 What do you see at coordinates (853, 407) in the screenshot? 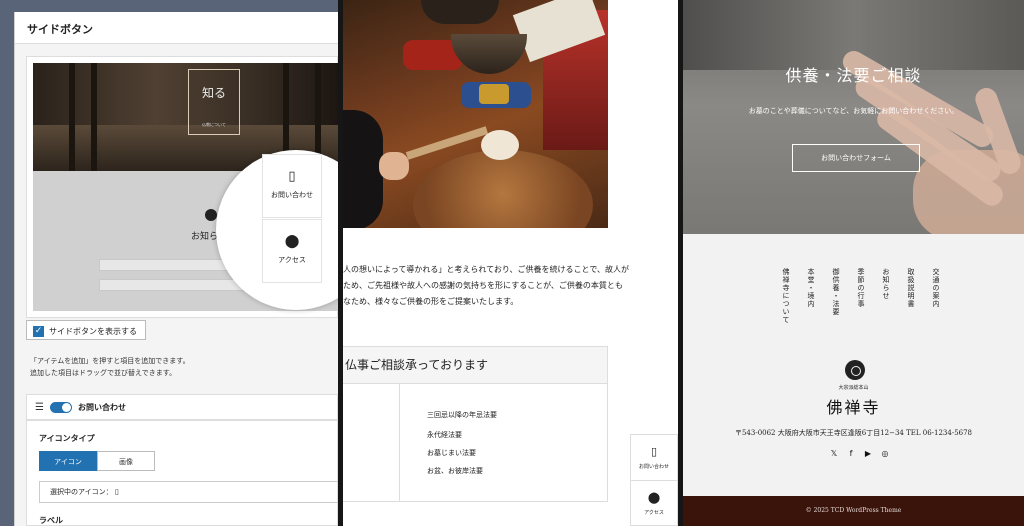
I see `temple-name: 佛禅寺` at bounding box center [853, 407].